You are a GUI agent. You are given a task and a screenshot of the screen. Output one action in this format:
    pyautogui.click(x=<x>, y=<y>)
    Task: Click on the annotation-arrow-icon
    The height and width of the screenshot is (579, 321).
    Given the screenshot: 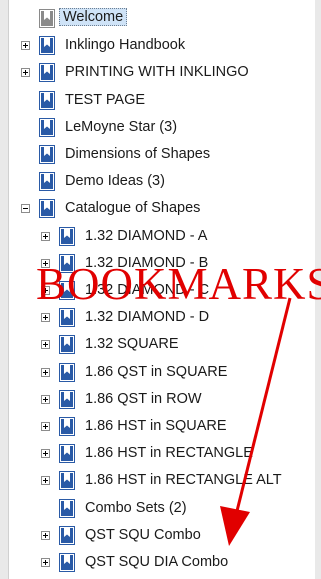 What is the action you would take?
    pyautogui.click(x=256, y=421)
    